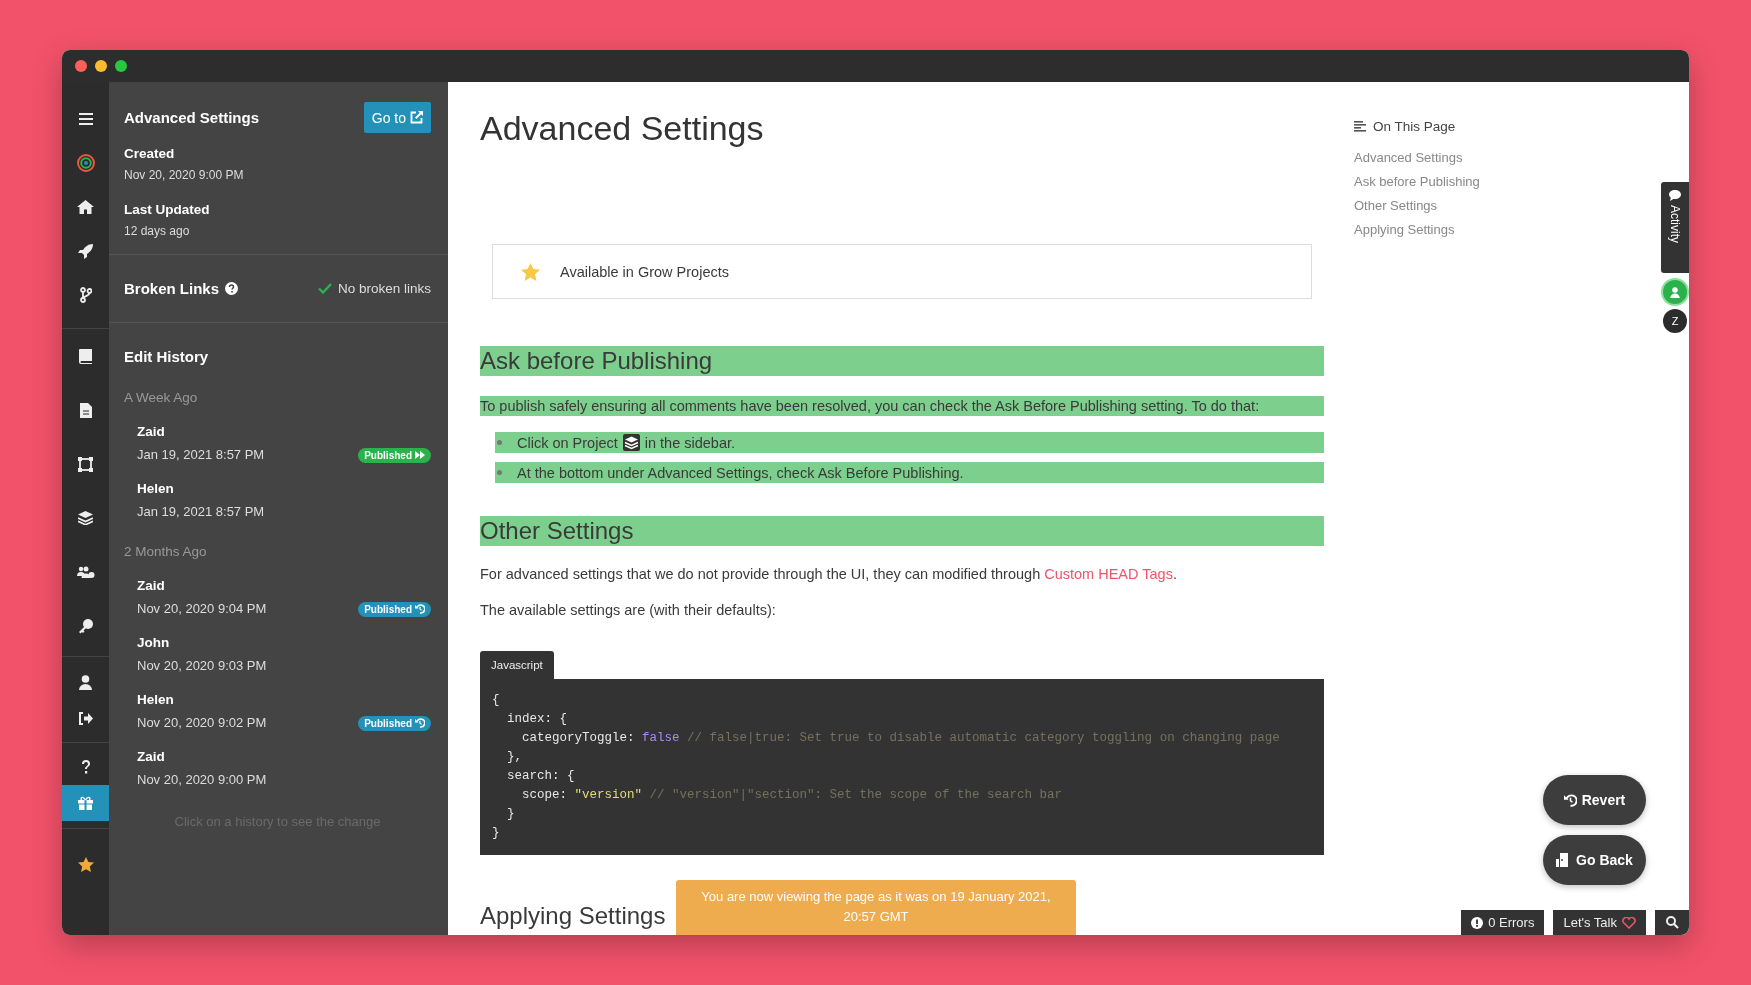 Image resolution: width=1751 pixels, height=985 pixels. Describe the element at coordinates (1599, 922) in the screenshot. I see `chat-button: Let's Talk` at that location.